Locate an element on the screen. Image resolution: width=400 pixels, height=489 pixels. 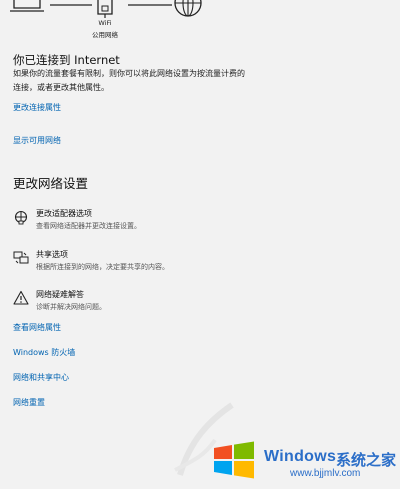
sharing-options: 共享选项 根据所连接到的网络，决定要共享的内容。 is located at coordinates (163, 261).